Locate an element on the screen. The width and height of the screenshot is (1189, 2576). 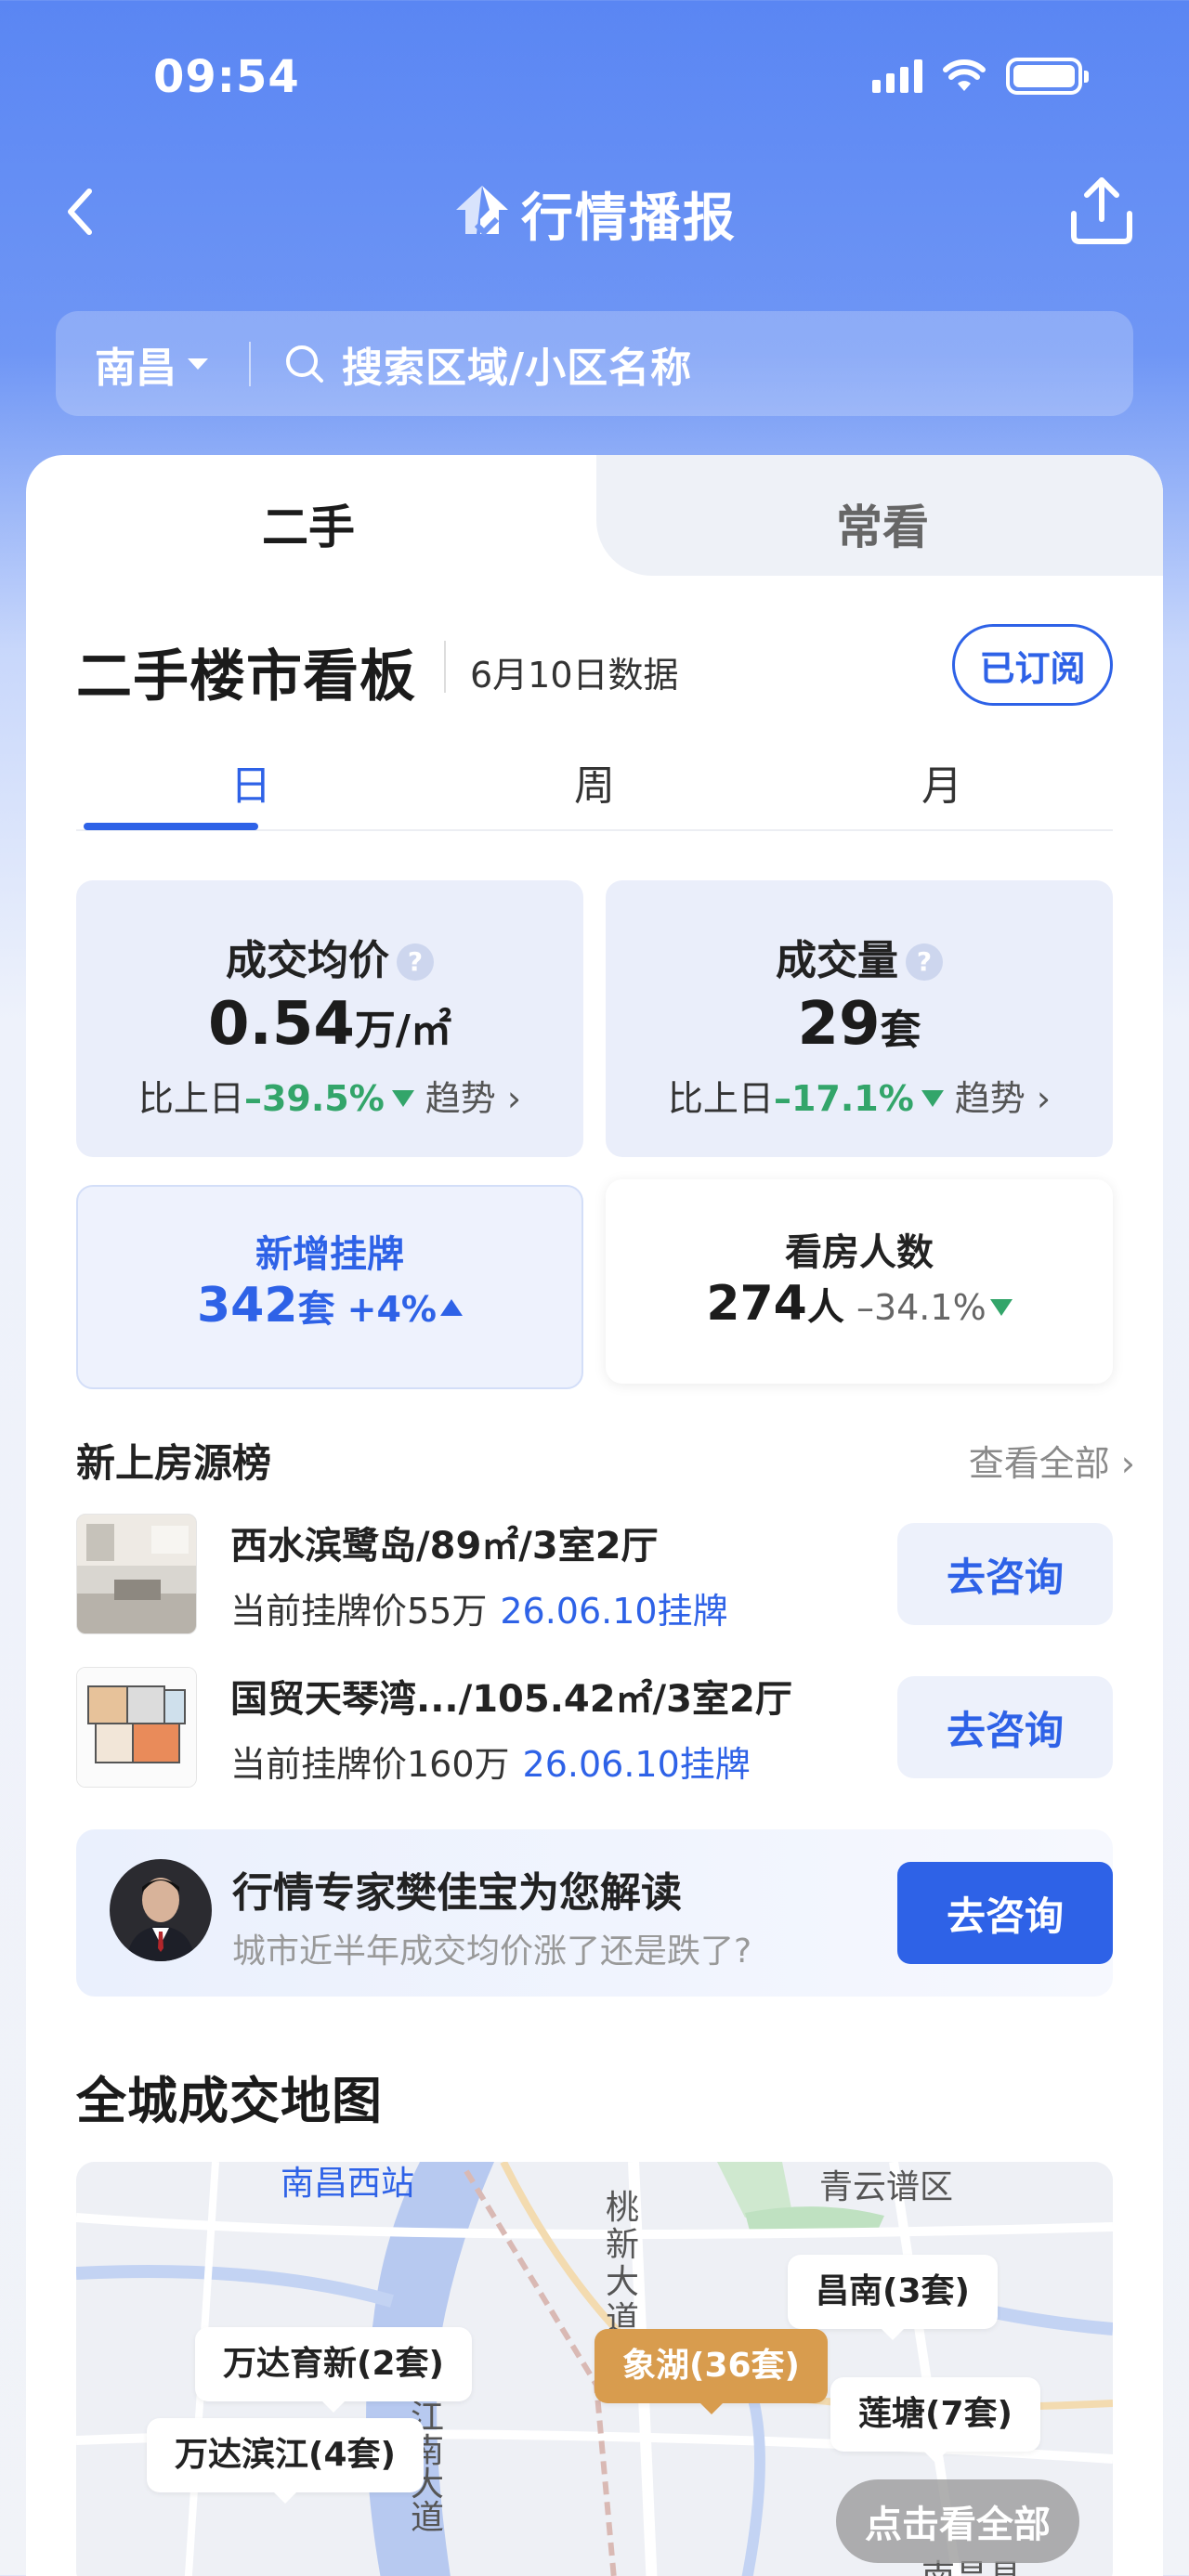
search-icon is located at coordinates (304, 364).